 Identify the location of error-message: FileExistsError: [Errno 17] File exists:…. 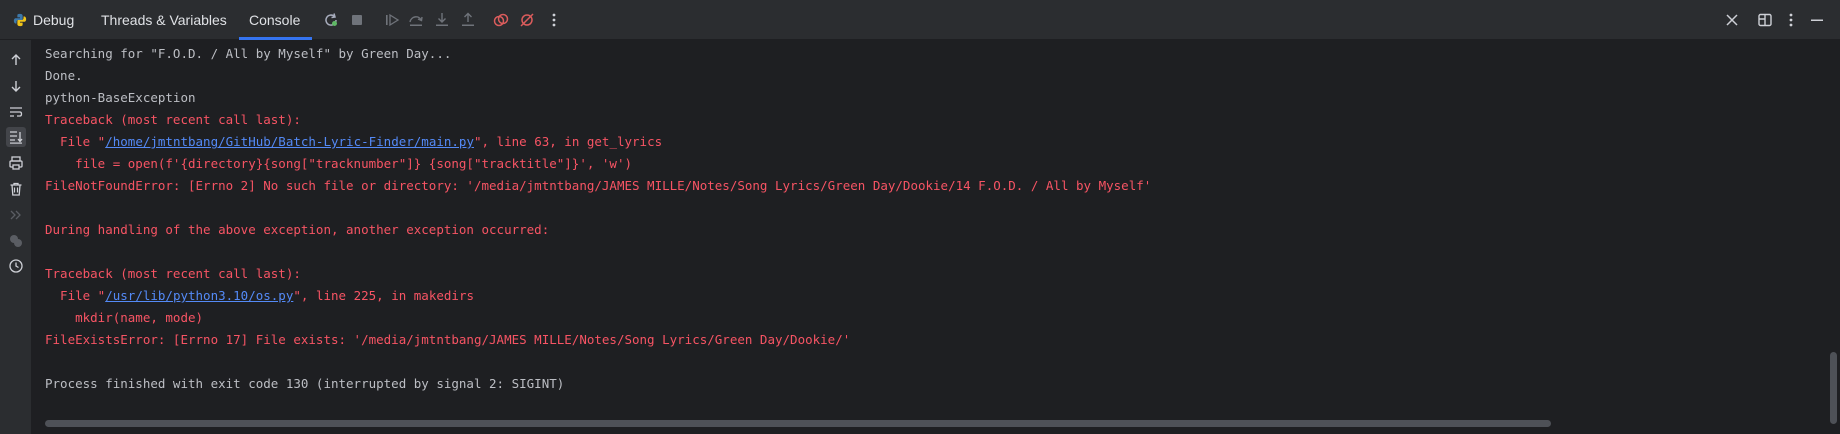
(448, 339).